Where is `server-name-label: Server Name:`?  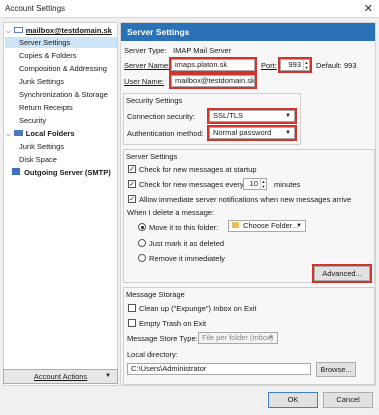
server-name-label: Server Name: is located at coordinates (147, 65).